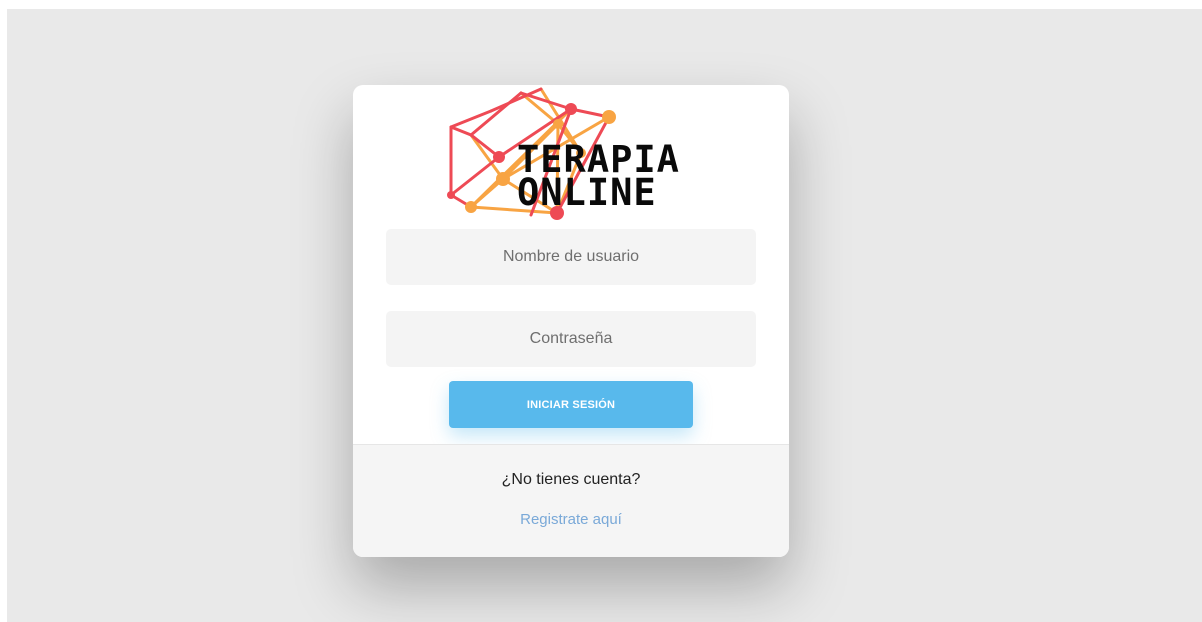  Describe the element at coordinates (587, 192) in the screenshot. I see `logo-line-2: ONLINE` at that location.